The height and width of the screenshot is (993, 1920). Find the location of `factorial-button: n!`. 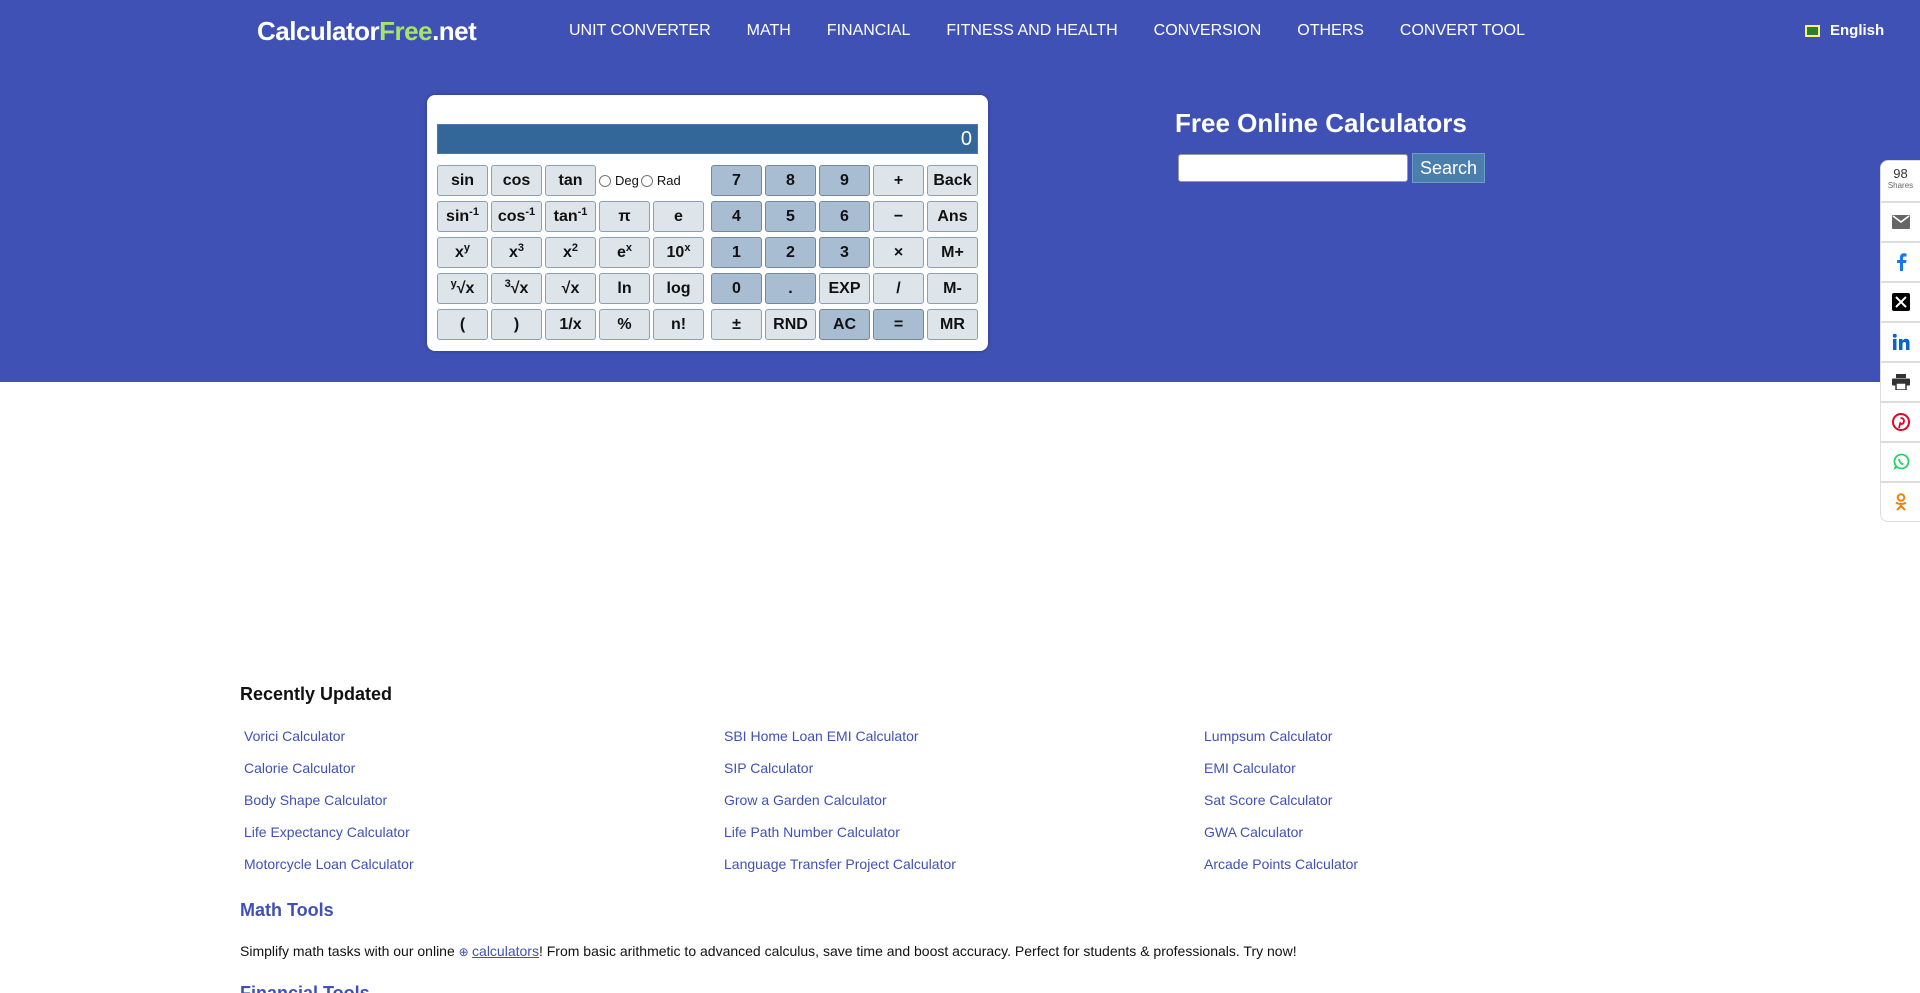

factorial-button: n! is located at coordinates (678, 324).